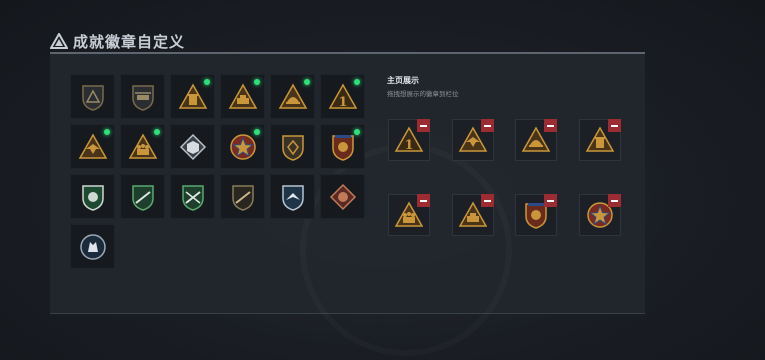 This screenshot has width=765, height=360. Describe the element at coordinates (59, 41) in the screenshot. I see `achievement-triangle-icon` at that location.